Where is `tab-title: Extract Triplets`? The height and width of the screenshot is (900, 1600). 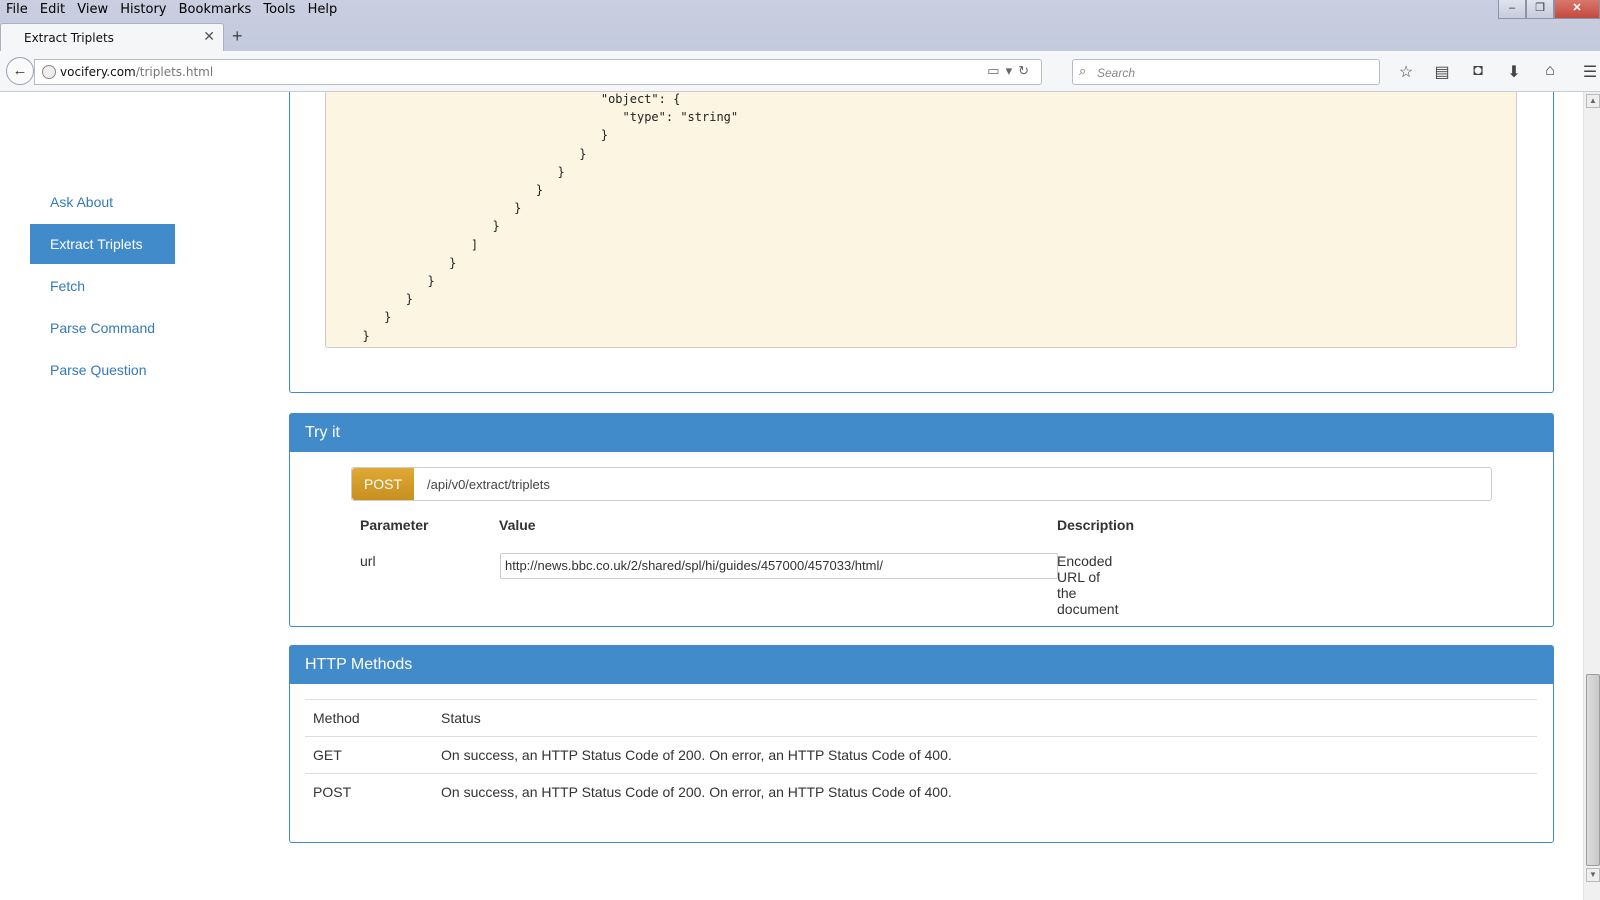 tab-title: Extract Triplets is located at coordinates (69, 38).